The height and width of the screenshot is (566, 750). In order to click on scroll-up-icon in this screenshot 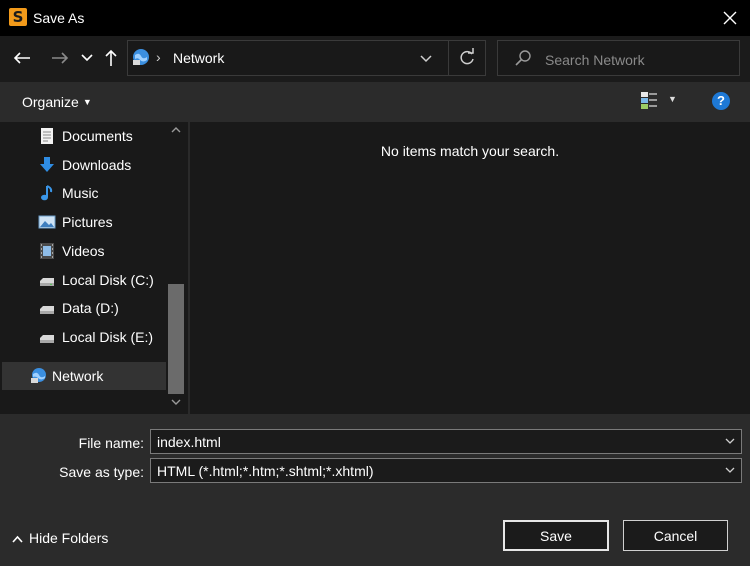, I will do `click(176, 130)`.